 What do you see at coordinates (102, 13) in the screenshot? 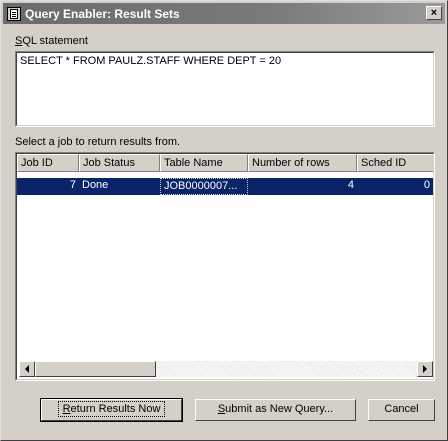
I see `window-title: Query Enabler: Result Sets` at bounding box center [102, 13].